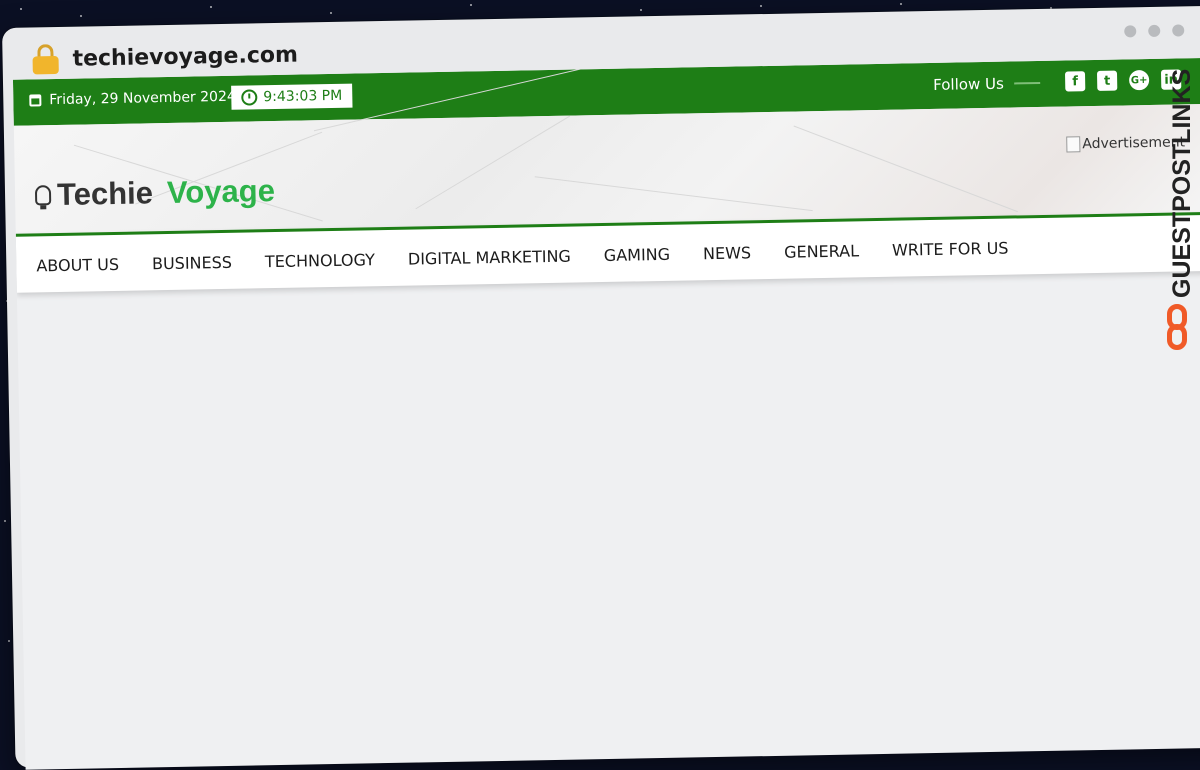  I want to click on follow-label: Follow Us, so click(968, 84).